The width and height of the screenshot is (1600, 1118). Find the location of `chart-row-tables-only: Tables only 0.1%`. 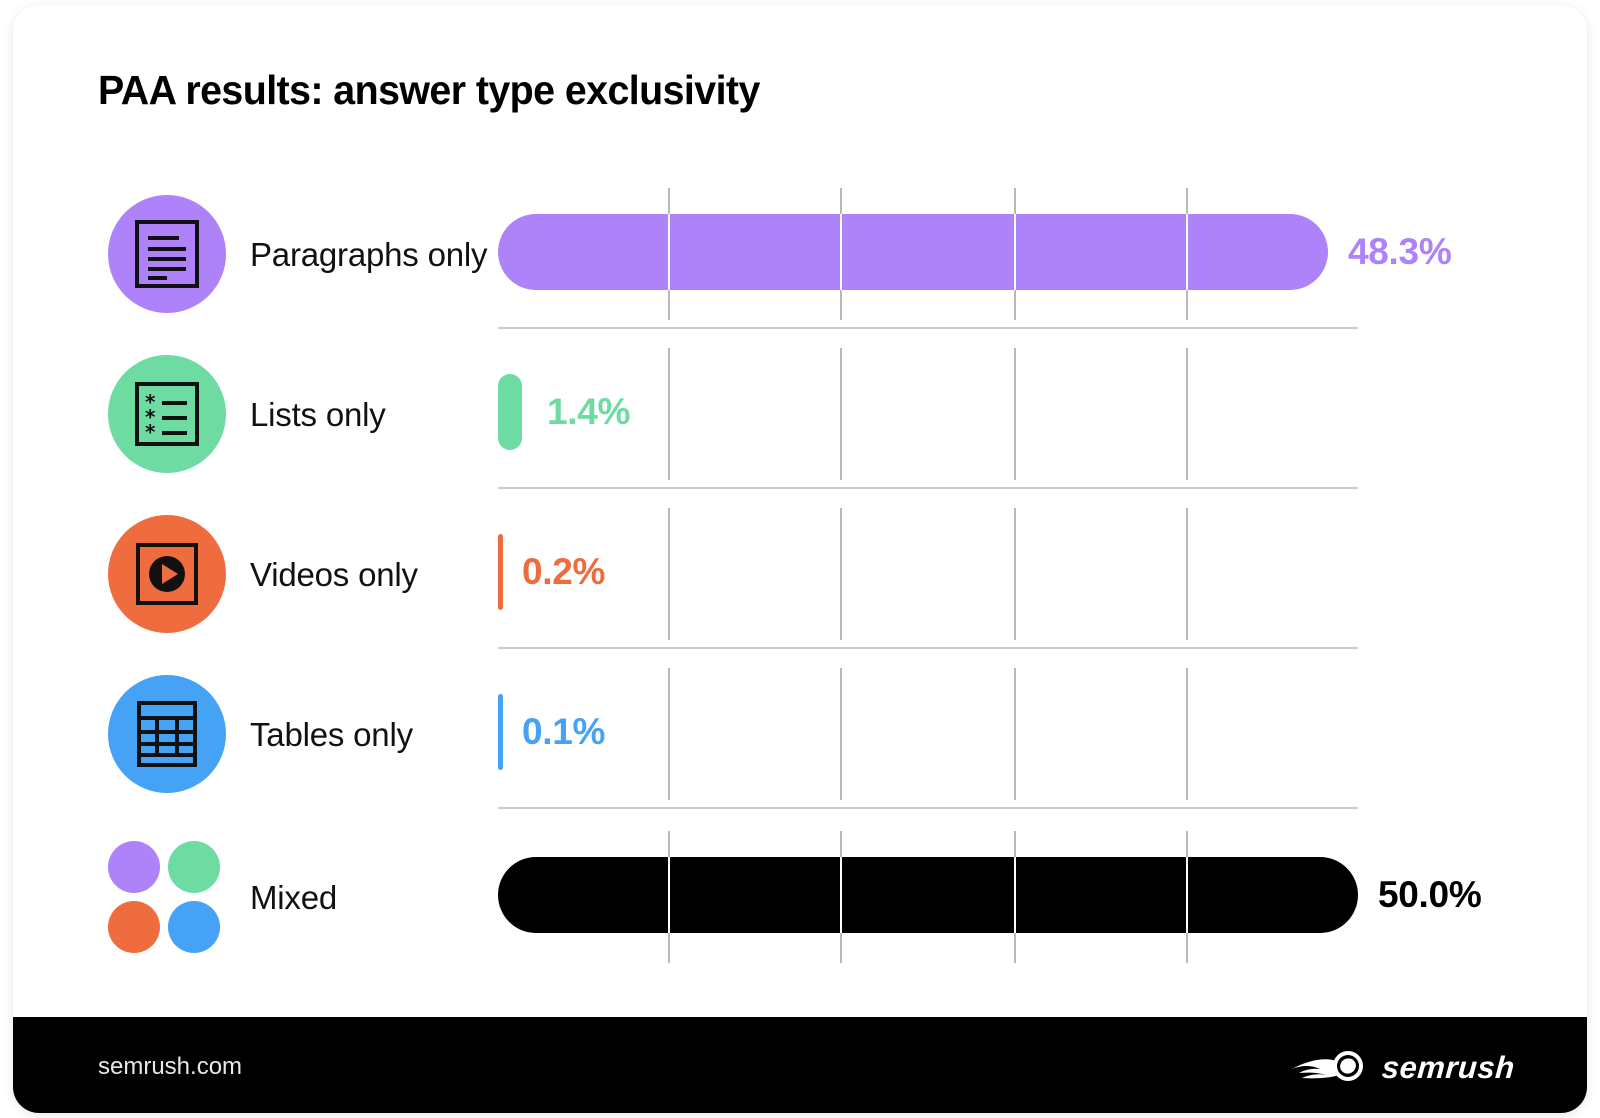

chart-row-tables-only: Tables only 0.1% is located at coordinates (800, 740).